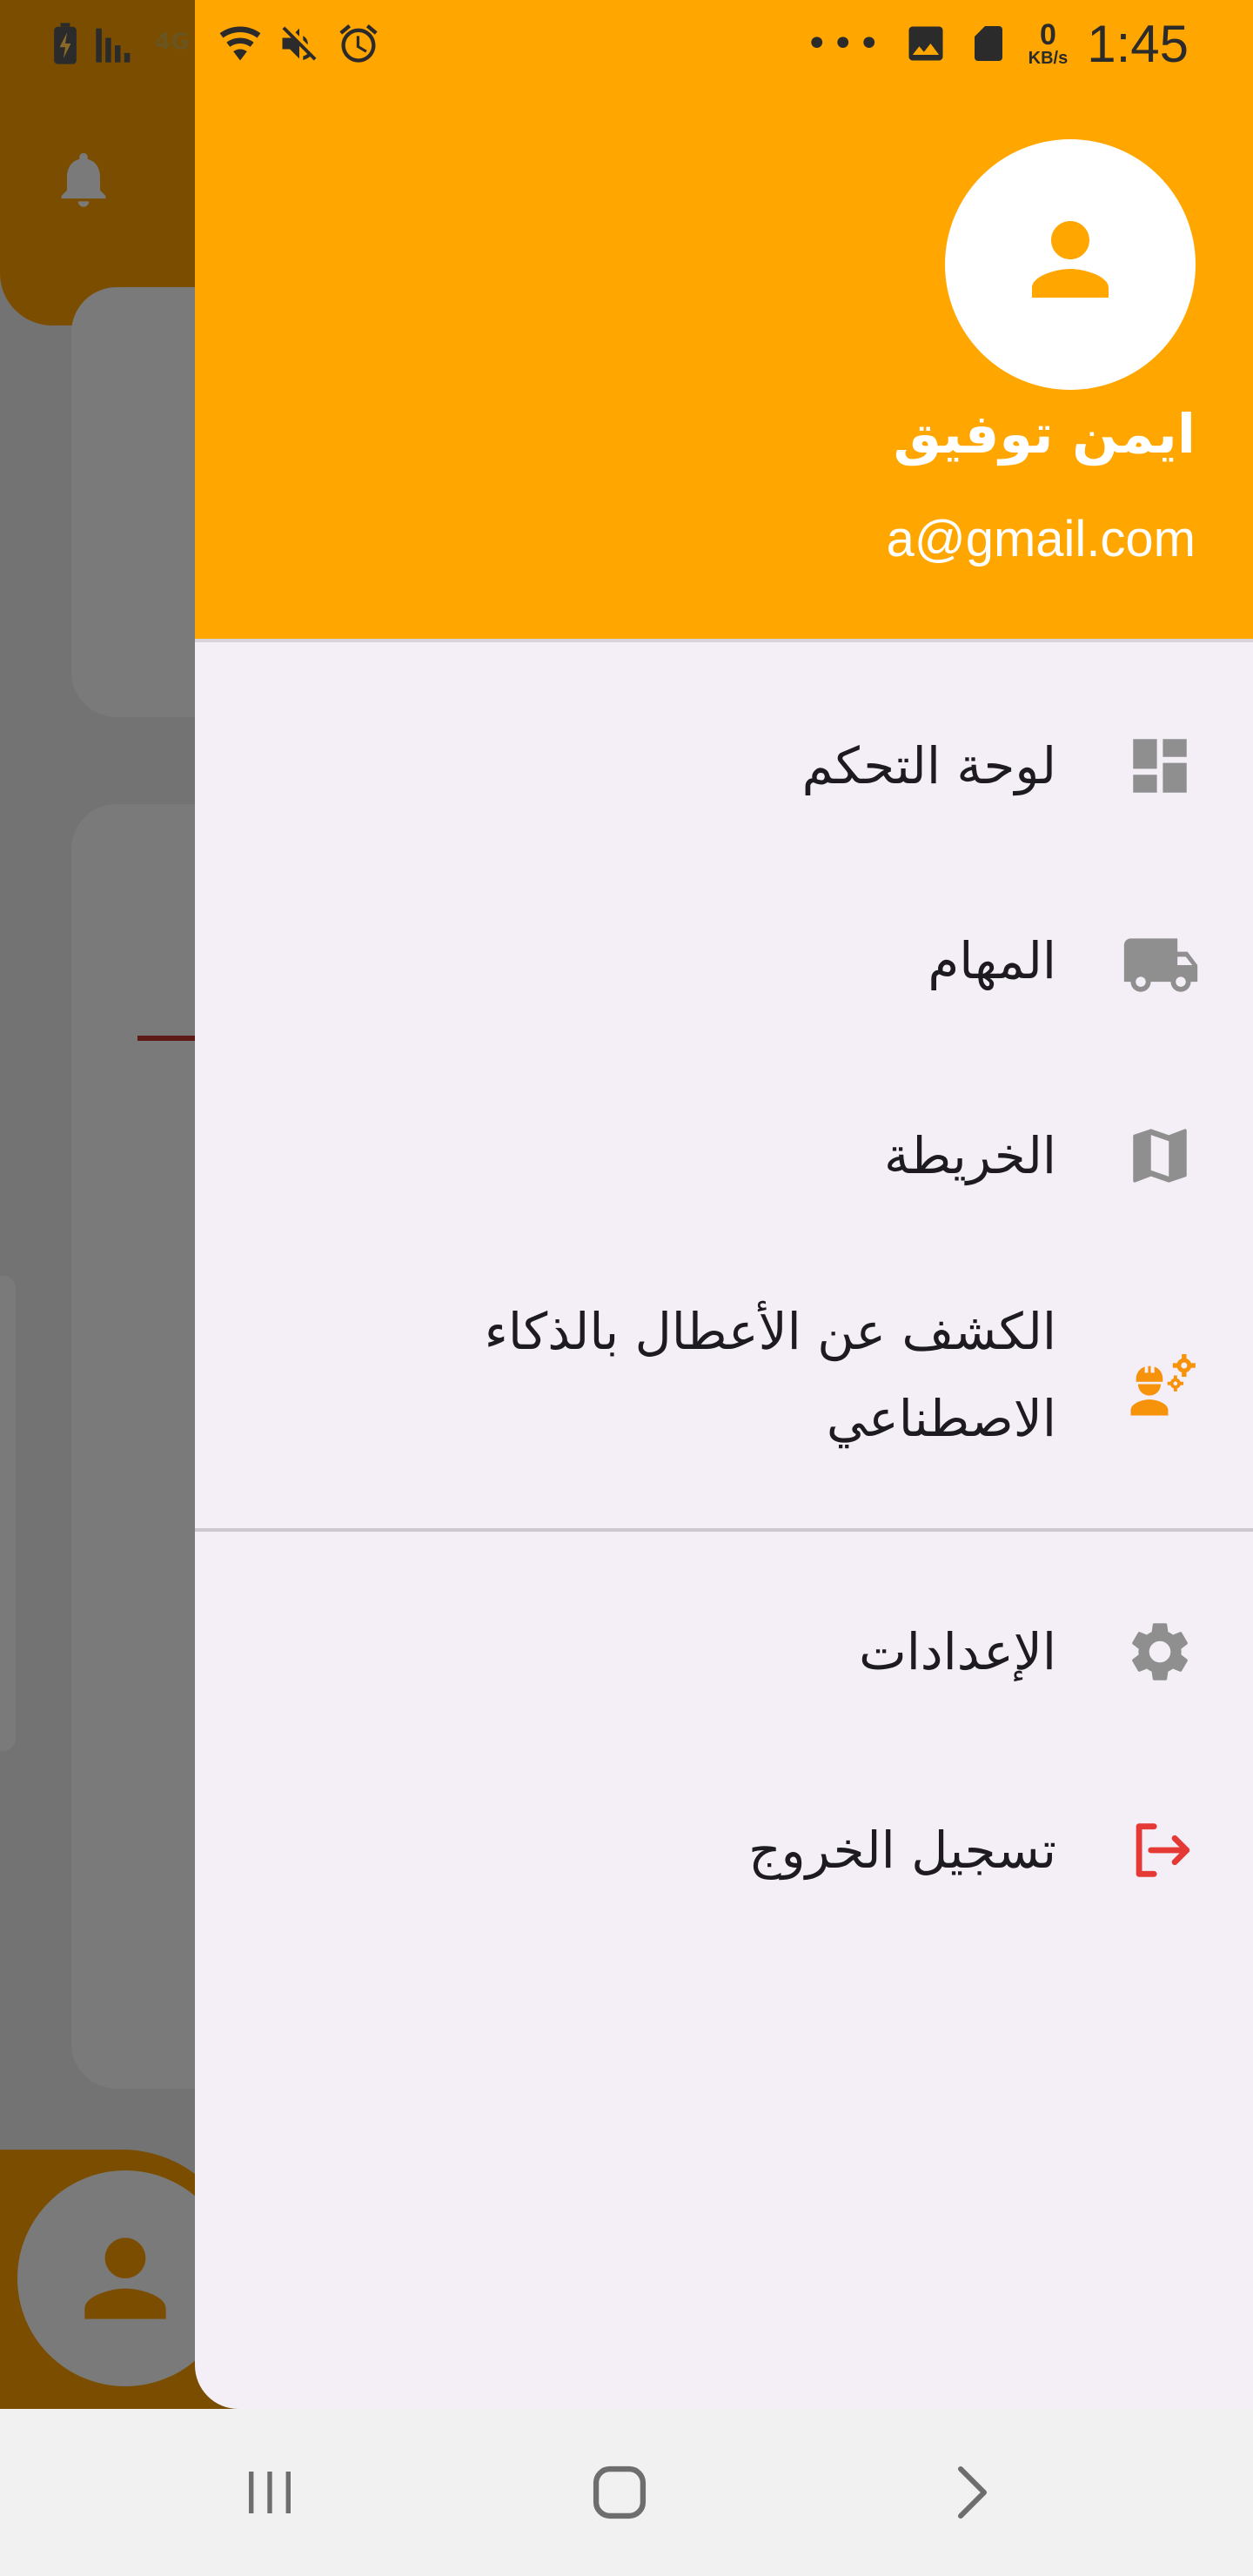 Image resolution: width=1253 pixels, height=2576 pixels. Describe the element at coordinates (1047, 34) in the screenshot. I see `network-speed-value: 0` at that location.